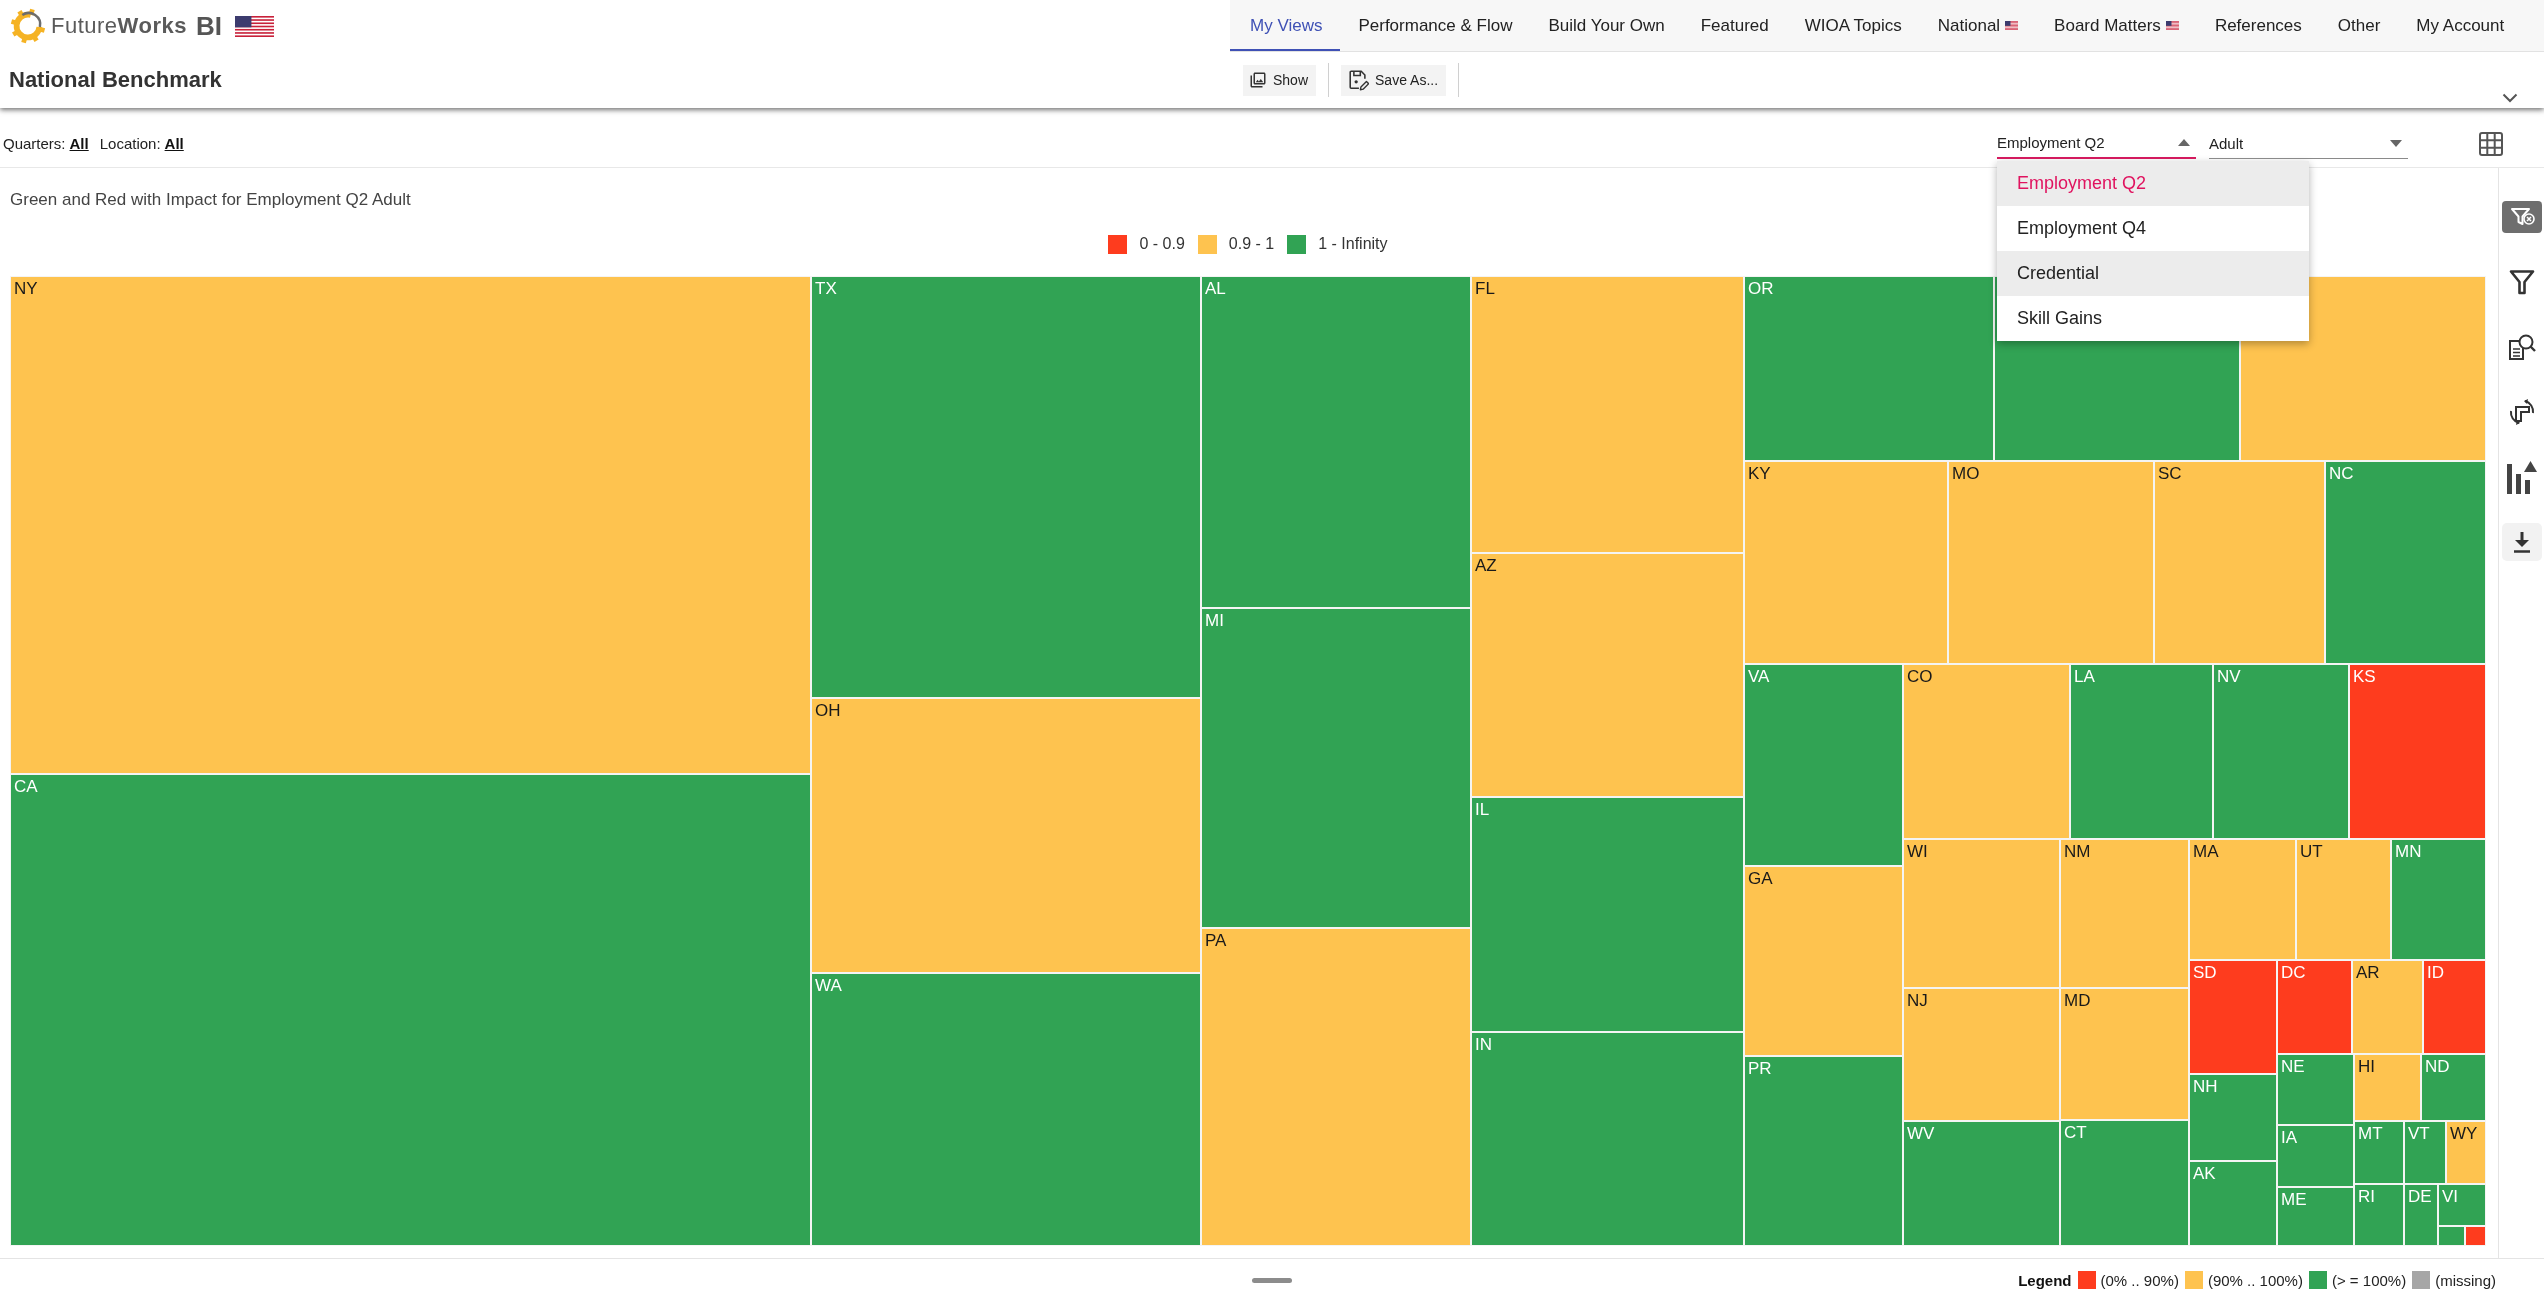 This screenshot has width=2544, height=1302. What do you see at coordinates (1823, 1151) in the screenshot?
I see `treemap-tile: PR` at bounding box center [1823, 1151].